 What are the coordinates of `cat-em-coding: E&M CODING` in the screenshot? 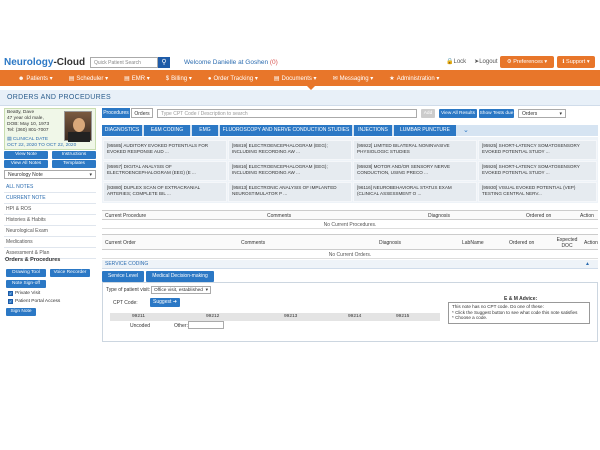 It's located at (167, 130).